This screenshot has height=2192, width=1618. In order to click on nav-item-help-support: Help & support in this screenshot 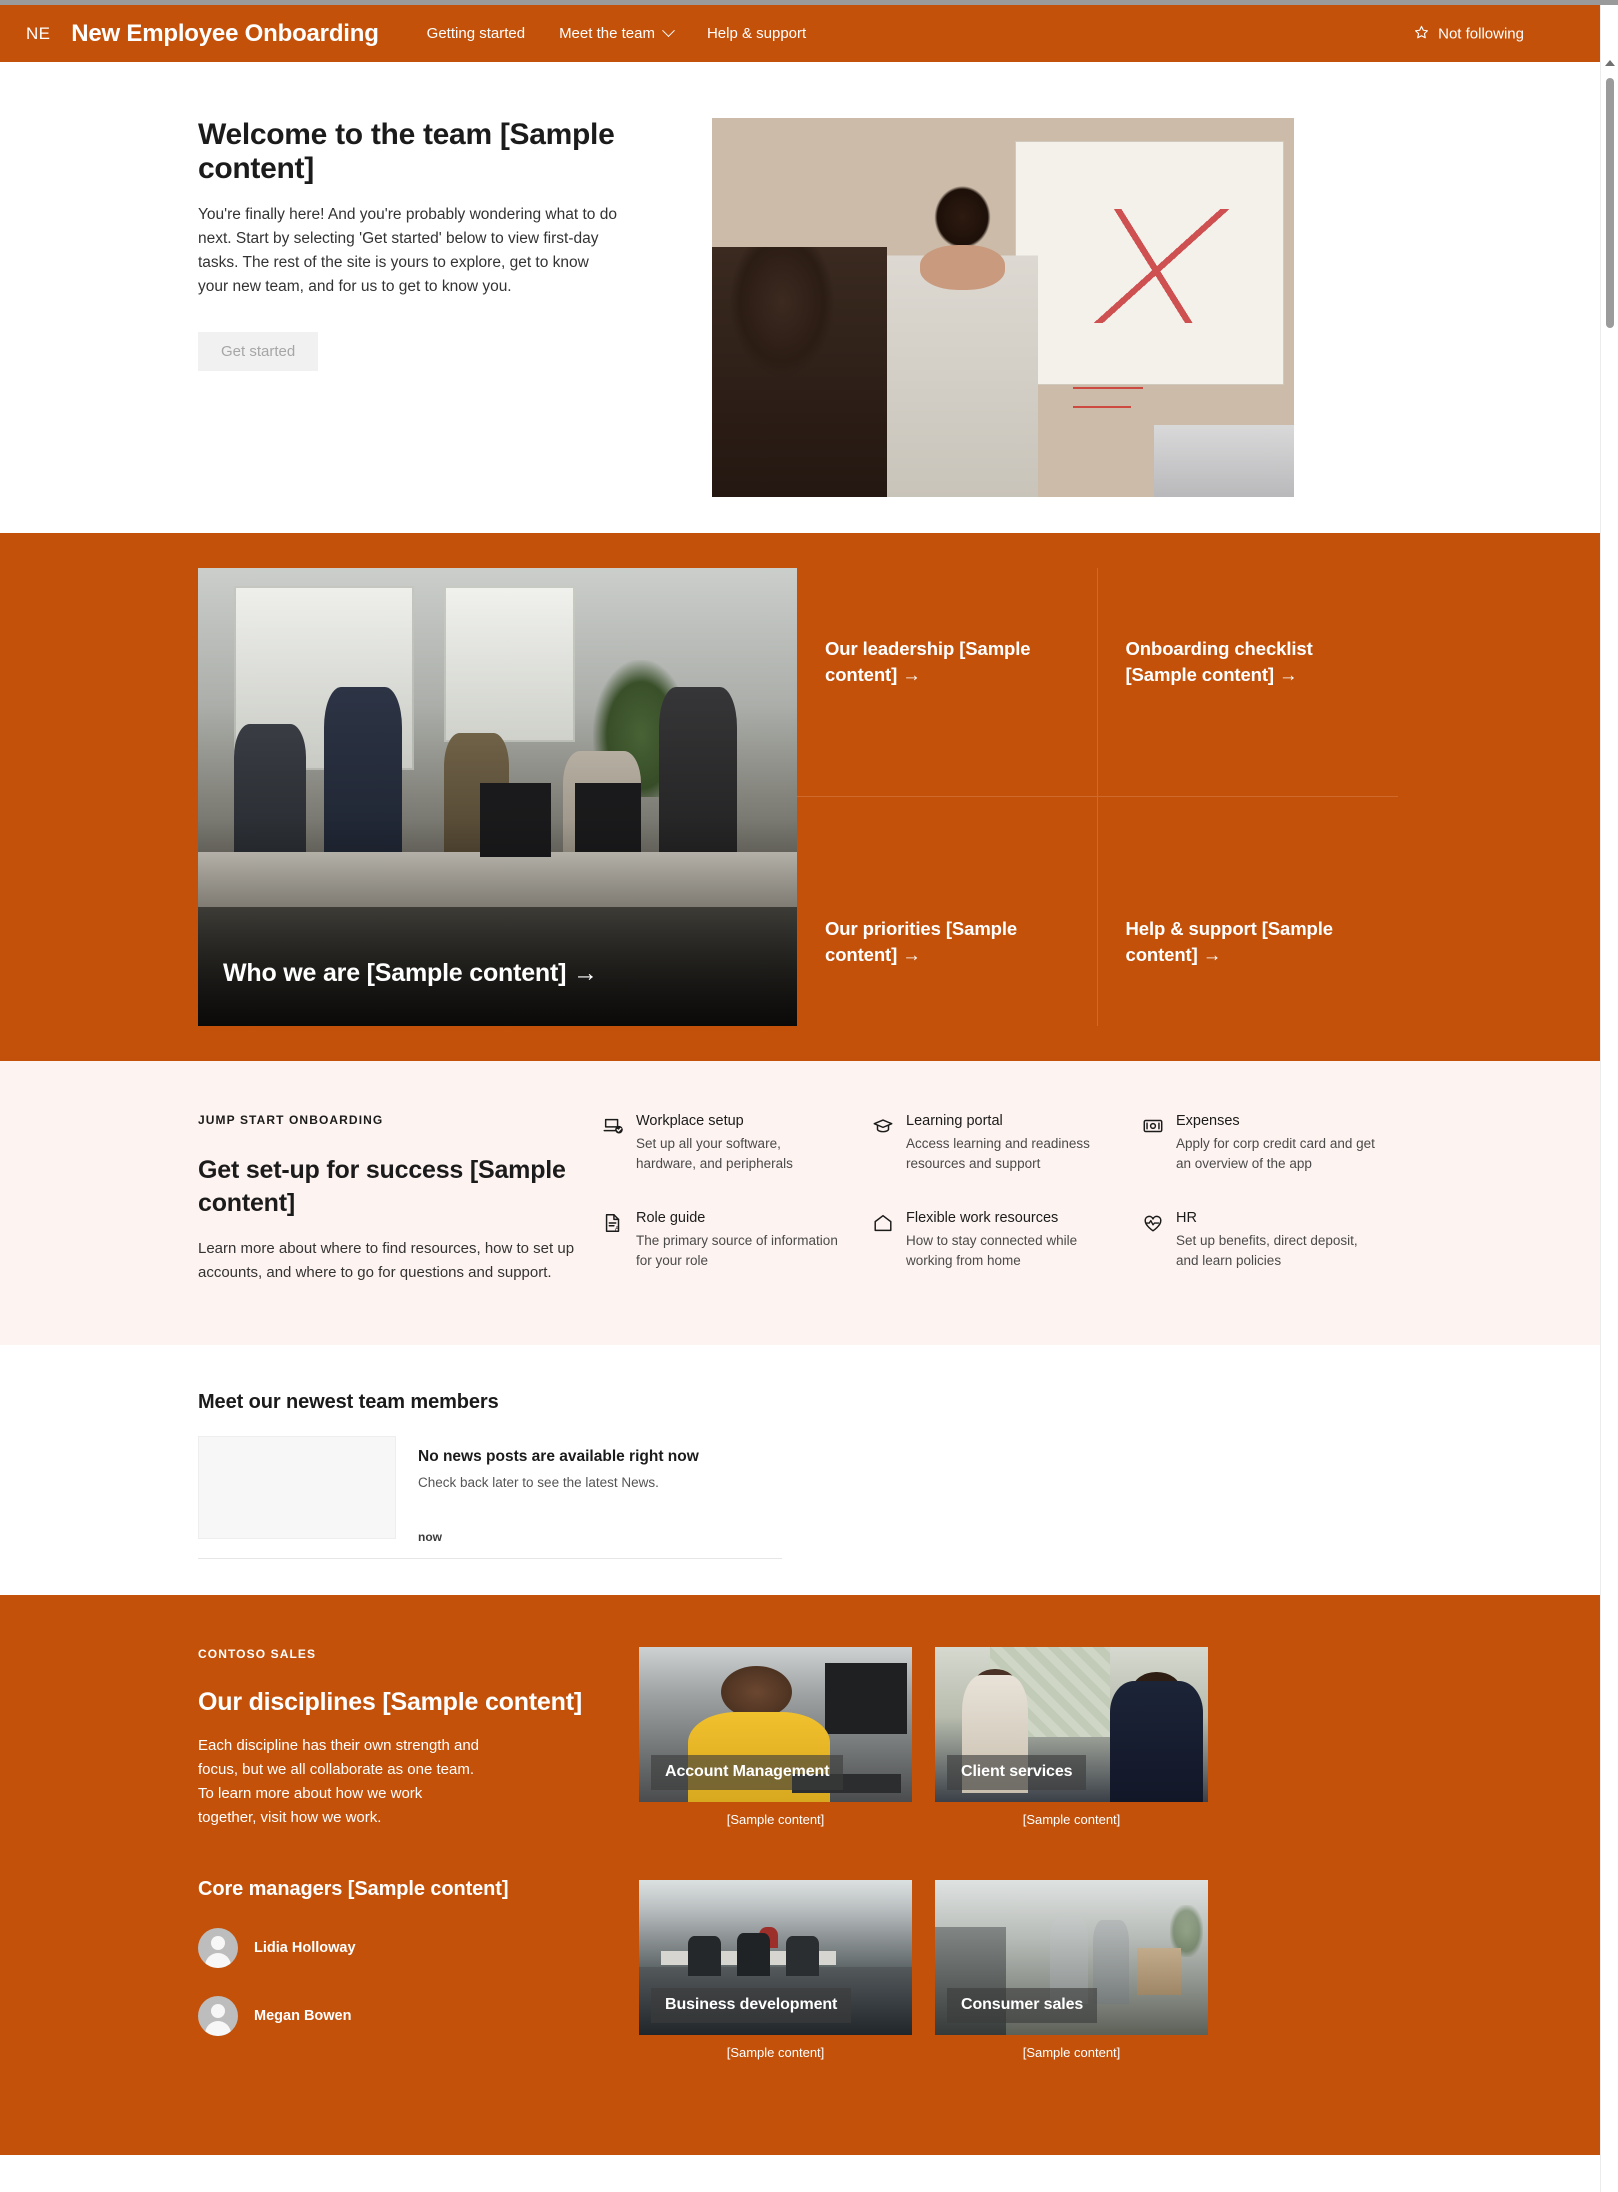, I will do `click(756, 33)`.